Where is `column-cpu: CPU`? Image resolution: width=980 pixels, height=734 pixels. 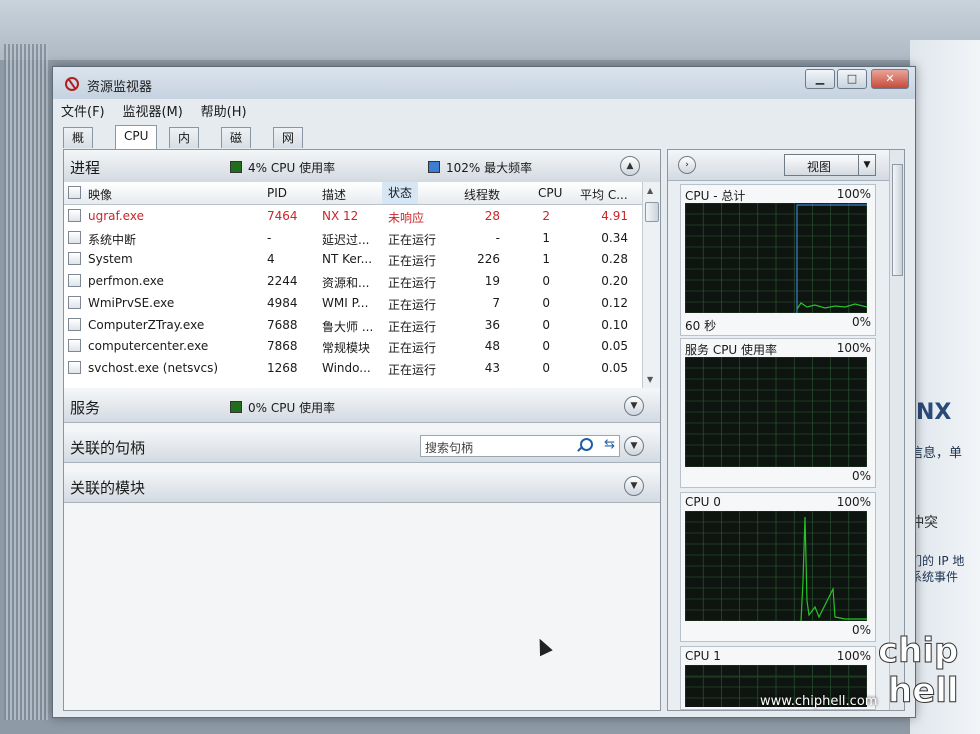
column-cpu: CPU is located at coordinates (550, 193).